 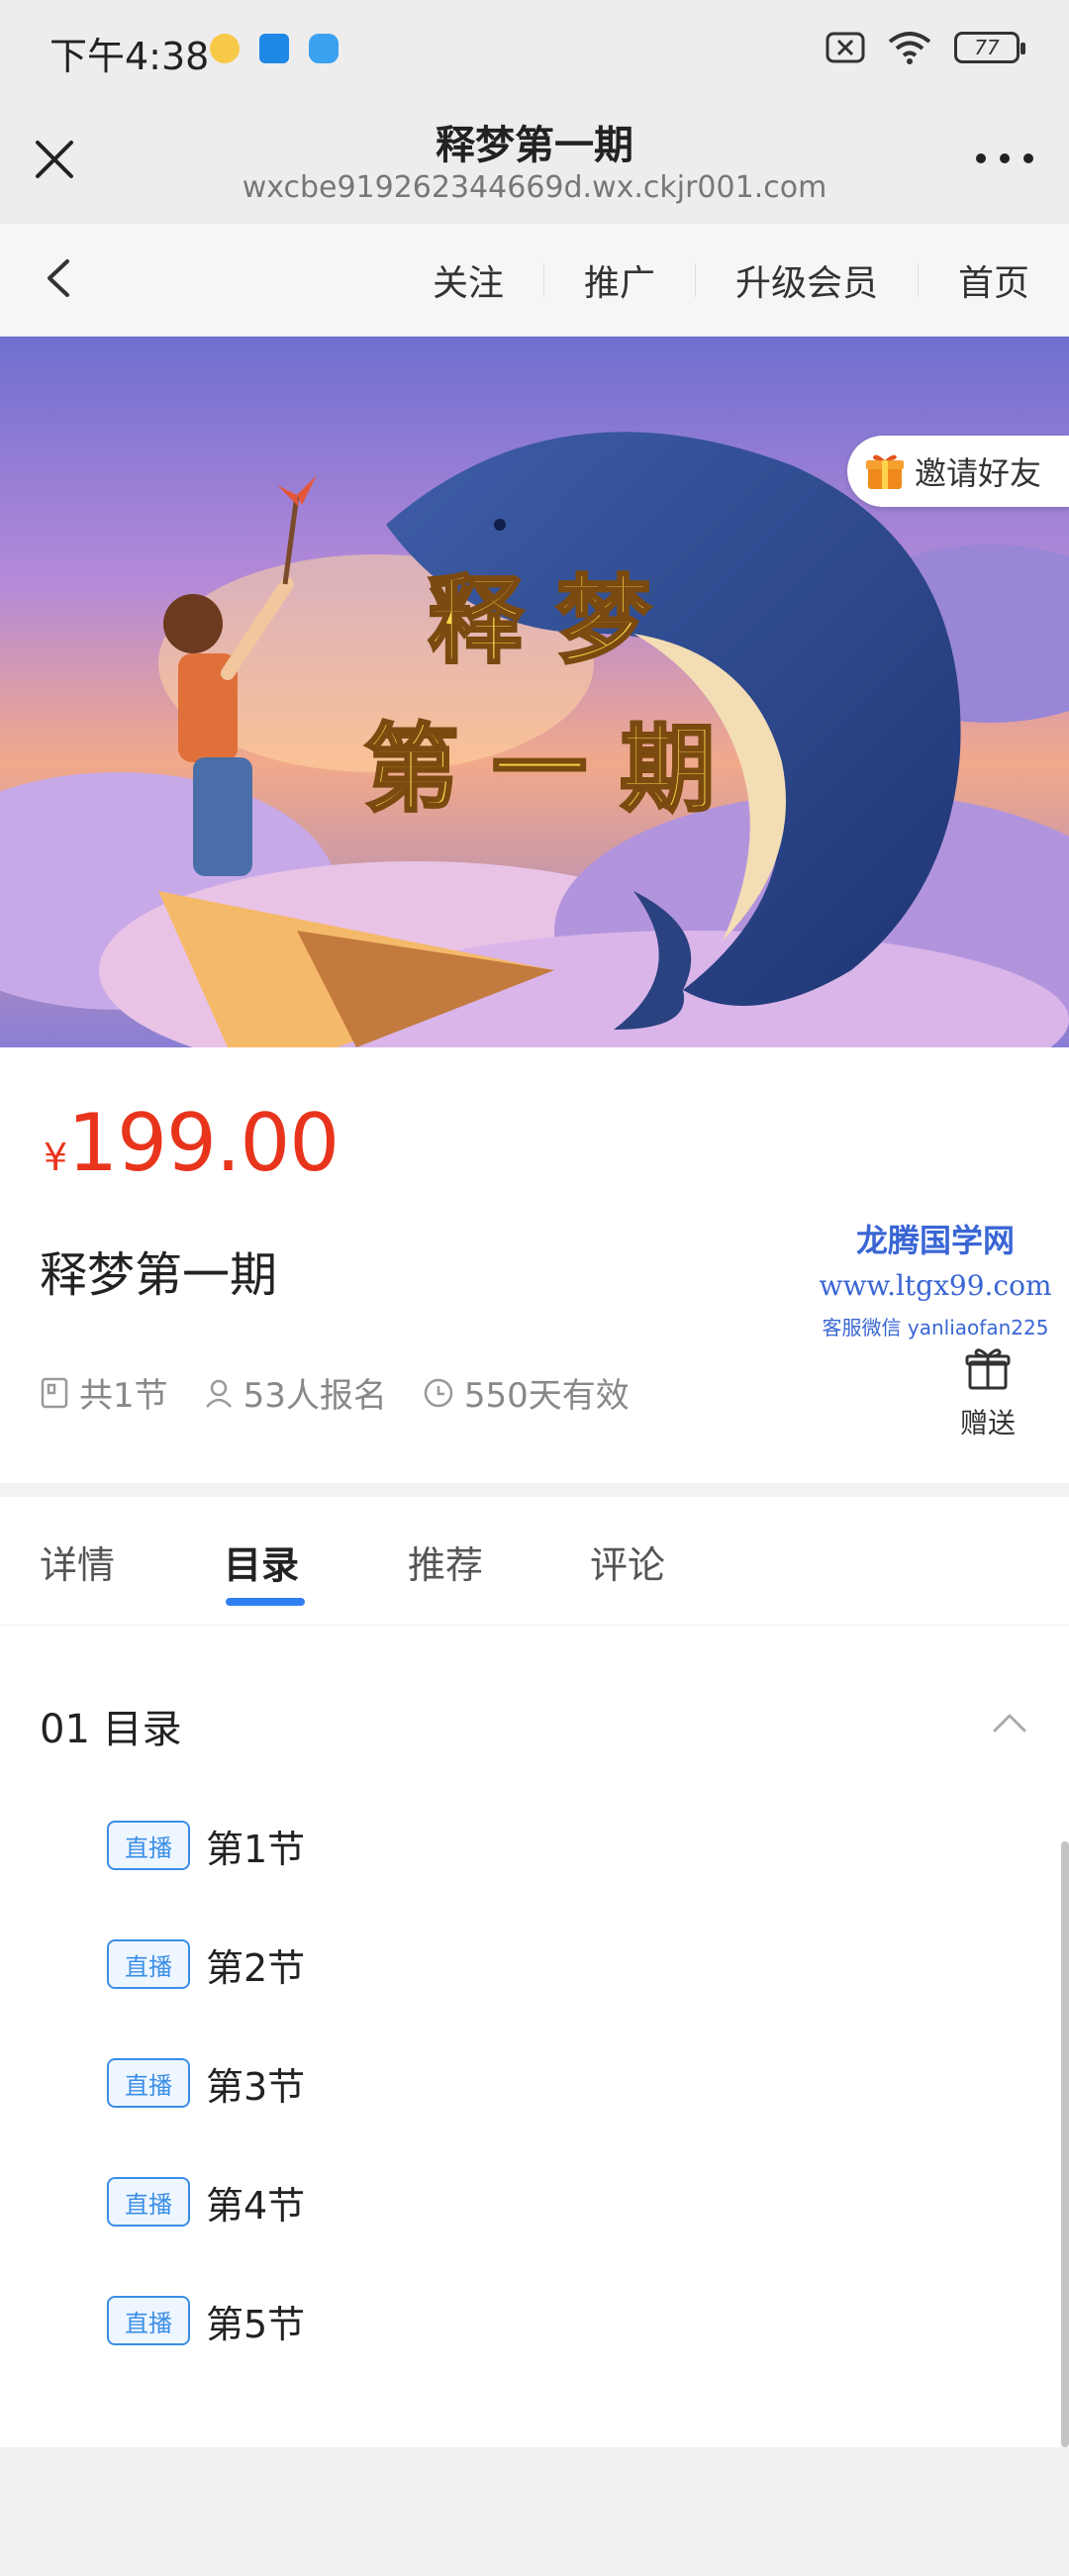 What do you see at coordinates (885, 472) in the screenshot?
I see `gift-box-icon` at bounding box center [885, 472].